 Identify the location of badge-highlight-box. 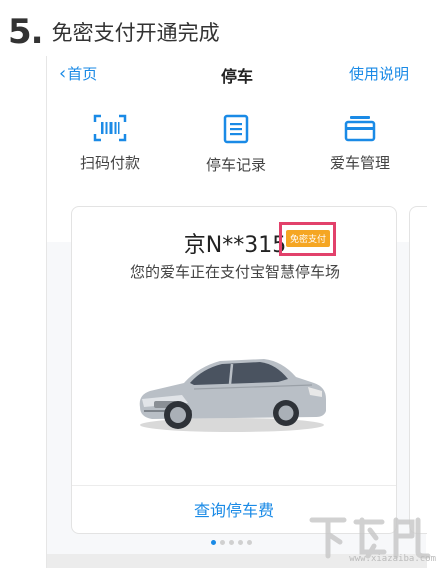
(307, 239).